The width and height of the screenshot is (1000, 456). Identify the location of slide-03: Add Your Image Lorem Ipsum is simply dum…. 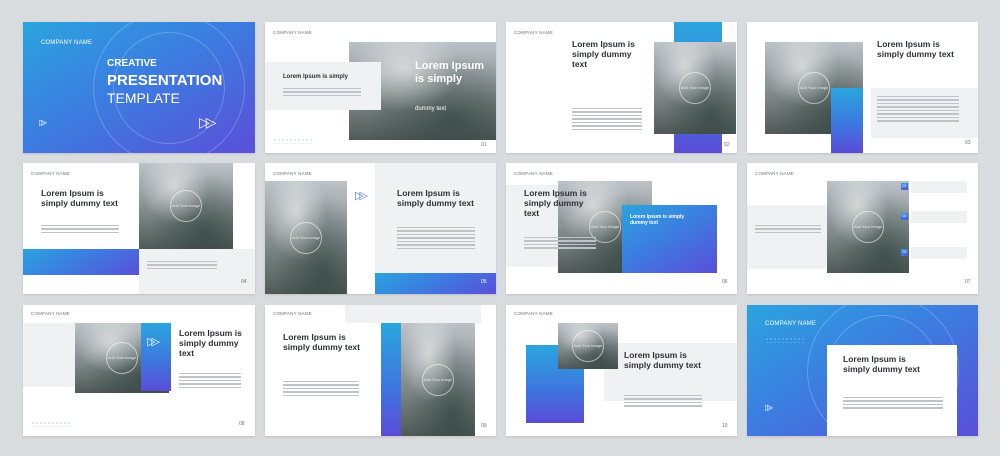
(862, 87).